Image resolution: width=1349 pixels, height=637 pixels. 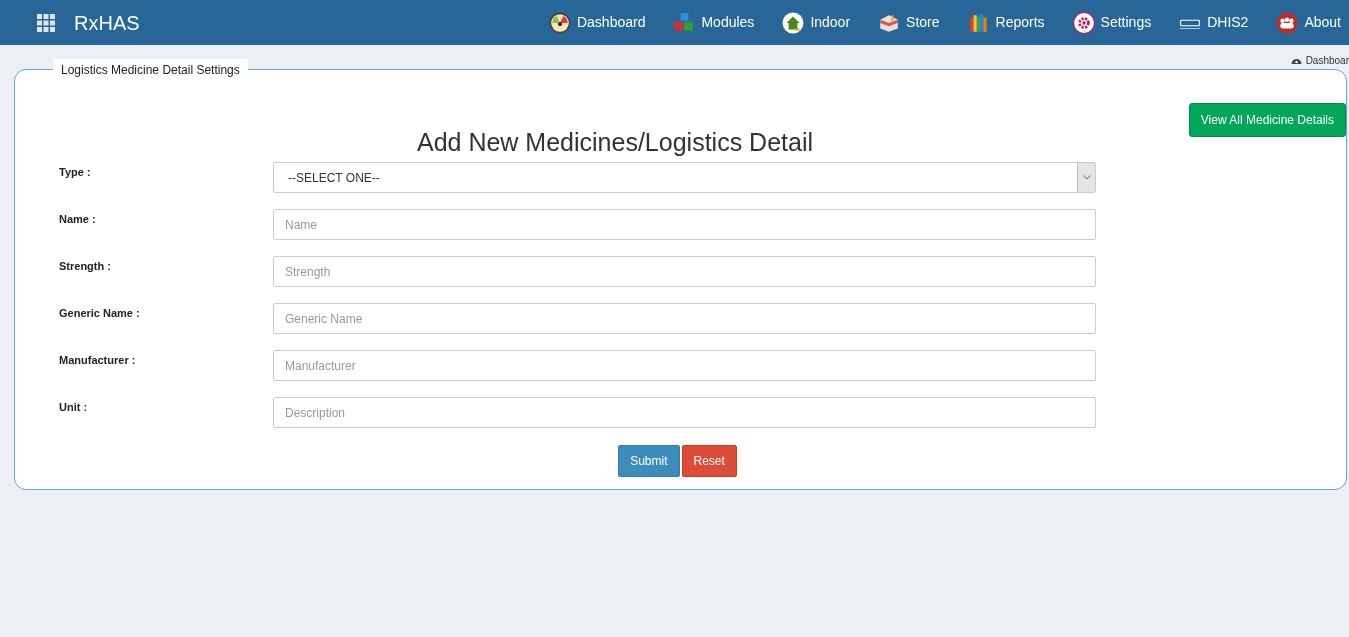 What do you see at coordinates (615, 142) in the screenshot?
I see `form-heading: Add New Medicines/Logistics Detail` at bounding box center [615, 142].